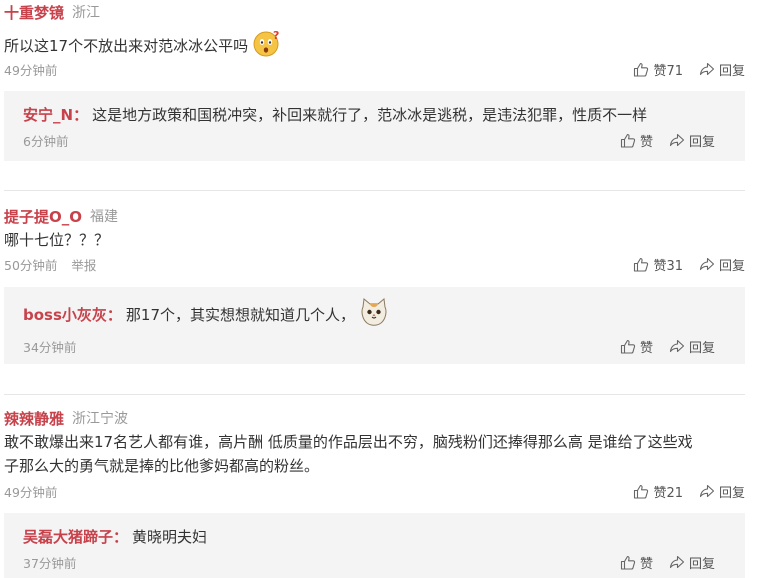 The image size is (763, 578). What do you see at coordinates (43, 216) in the screenshot?
I see `comment-username: 提子提O_O` at bounding box center [43, 216].